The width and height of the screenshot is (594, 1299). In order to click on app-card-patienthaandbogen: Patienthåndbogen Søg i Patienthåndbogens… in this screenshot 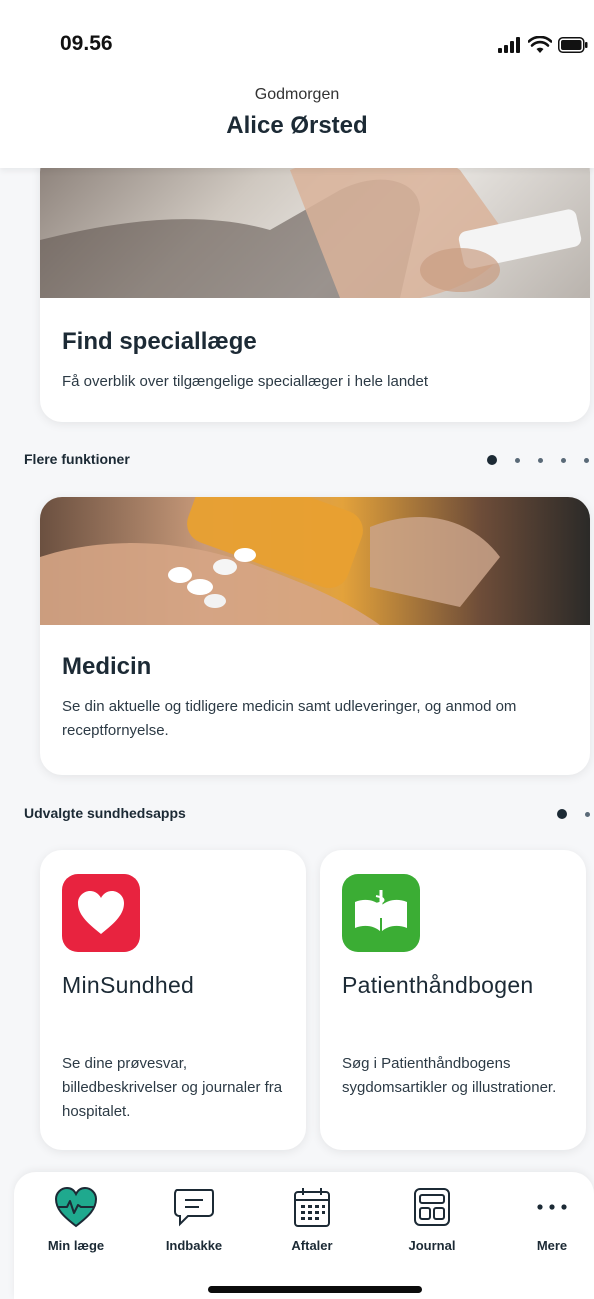, I will do `click(453, 1000)`.